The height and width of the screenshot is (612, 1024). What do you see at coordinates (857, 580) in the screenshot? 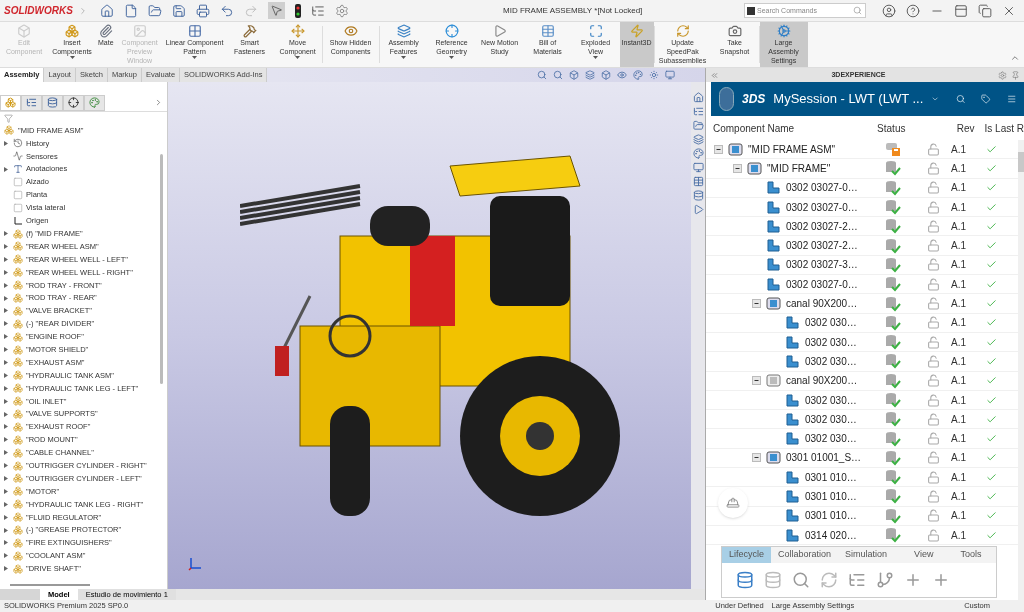
I see `tree-icon` at bounding box center [857, 580].